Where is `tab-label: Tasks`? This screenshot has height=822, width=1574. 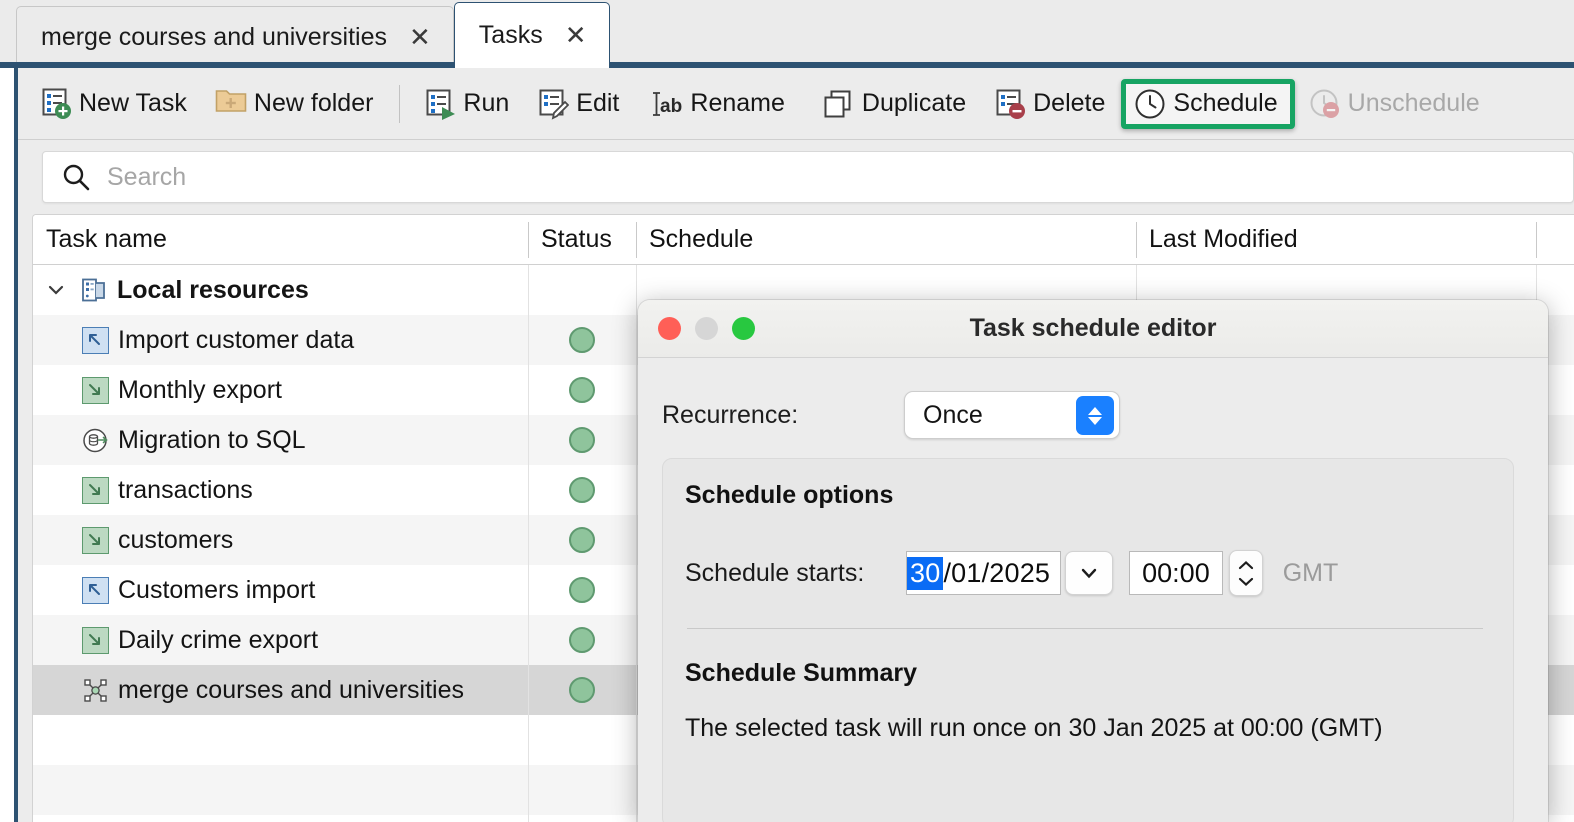
tab-label: Tasks is located at coordinates (510, 35).